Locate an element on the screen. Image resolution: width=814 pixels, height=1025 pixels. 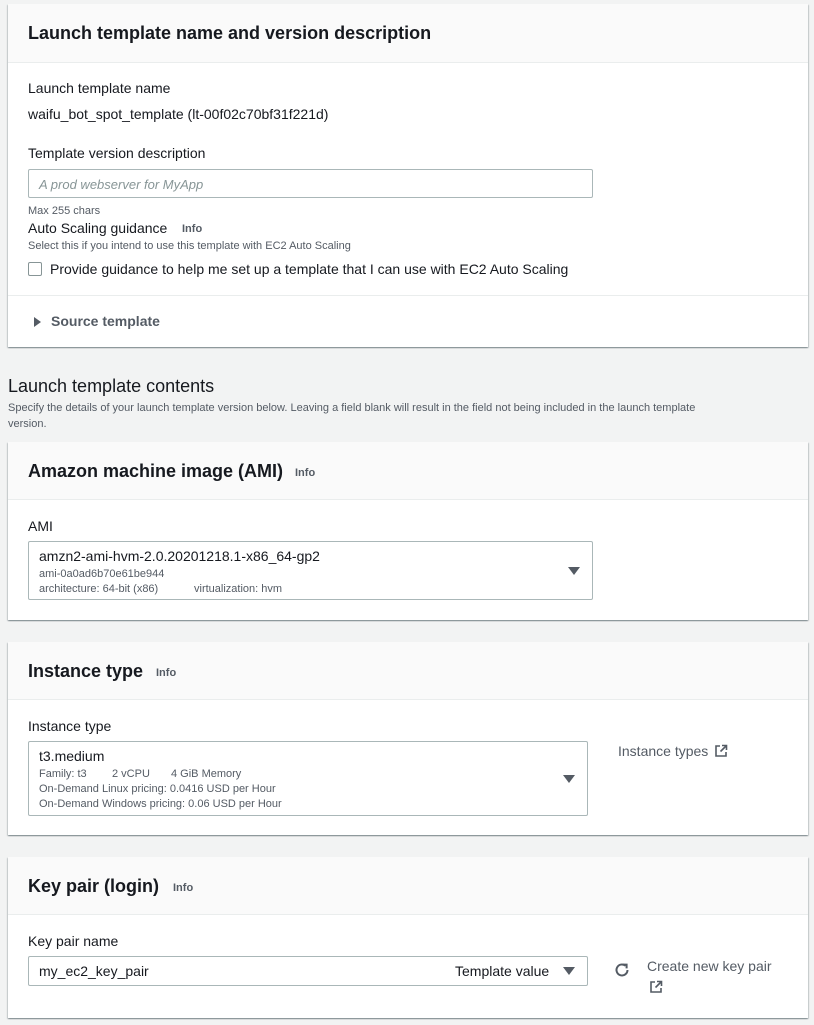
panel-title: Amazon machine image (AMI) is located at coordinates (156, 471).